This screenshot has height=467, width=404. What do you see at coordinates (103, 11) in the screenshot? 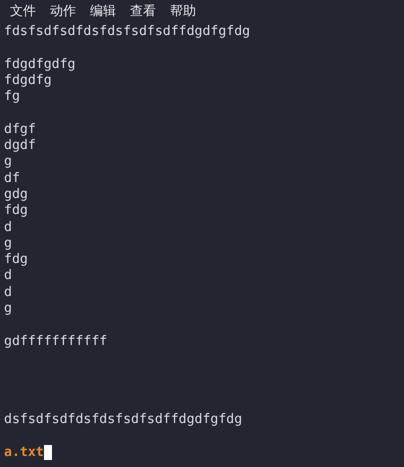
I see `menu-item: 编辑` at bounding box center [103, 11].